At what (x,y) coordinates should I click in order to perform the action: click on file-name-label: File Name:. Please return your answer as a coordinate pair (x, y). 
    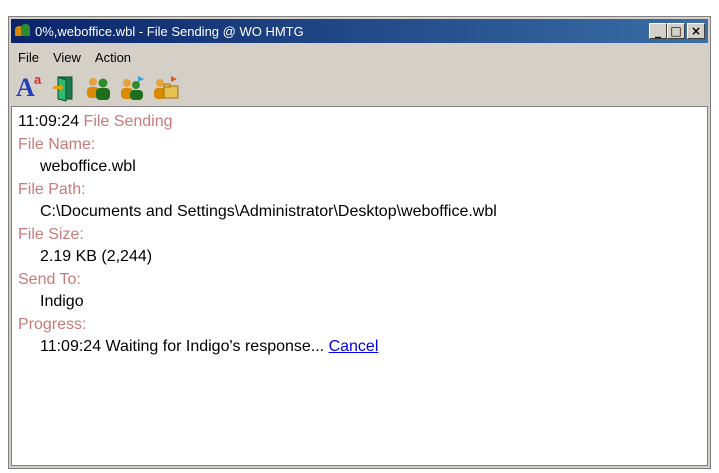
    Looking at the image, I should click on (57, 144).